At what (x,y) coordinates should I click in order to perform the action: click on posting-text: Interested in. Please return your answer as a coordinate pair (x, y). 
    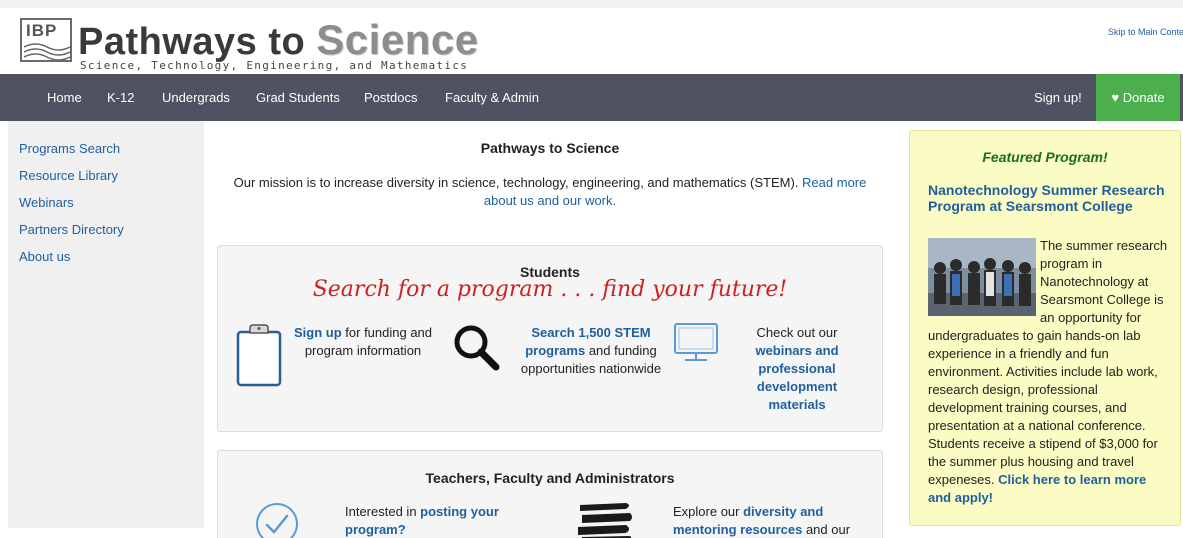
    Looking at the image, I should click on (381, 511).